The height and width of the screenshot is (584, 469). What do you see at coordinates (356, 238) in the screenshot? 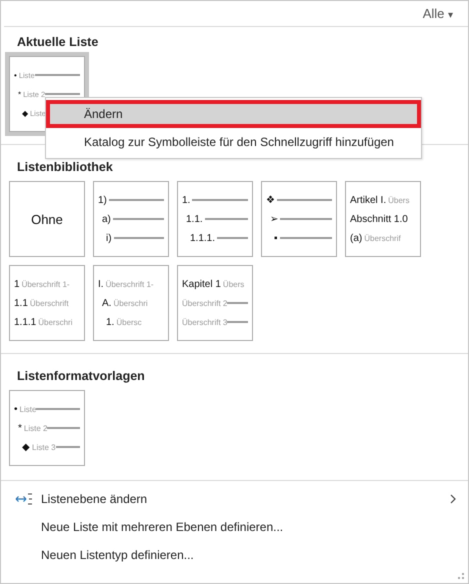
I see `list-marker: (a)` at bounding box center [356, 238].